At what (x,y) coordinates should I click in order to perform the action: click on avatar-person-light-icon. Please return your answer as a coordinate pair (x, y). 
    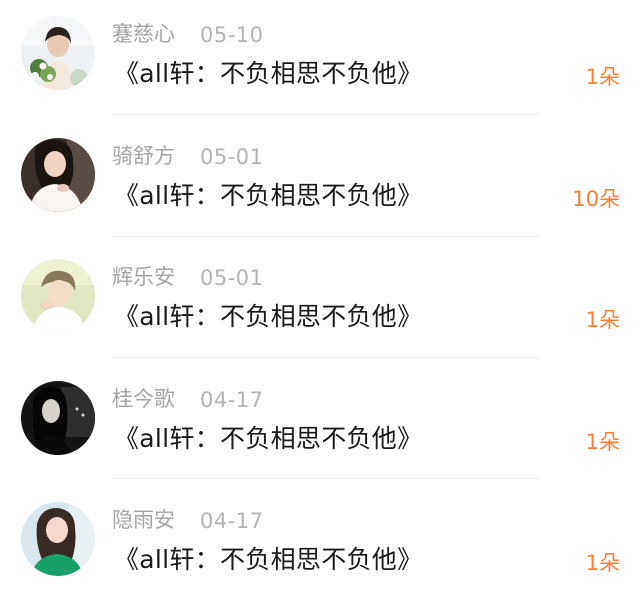
    Looking at the image, I should click on (58, 296).